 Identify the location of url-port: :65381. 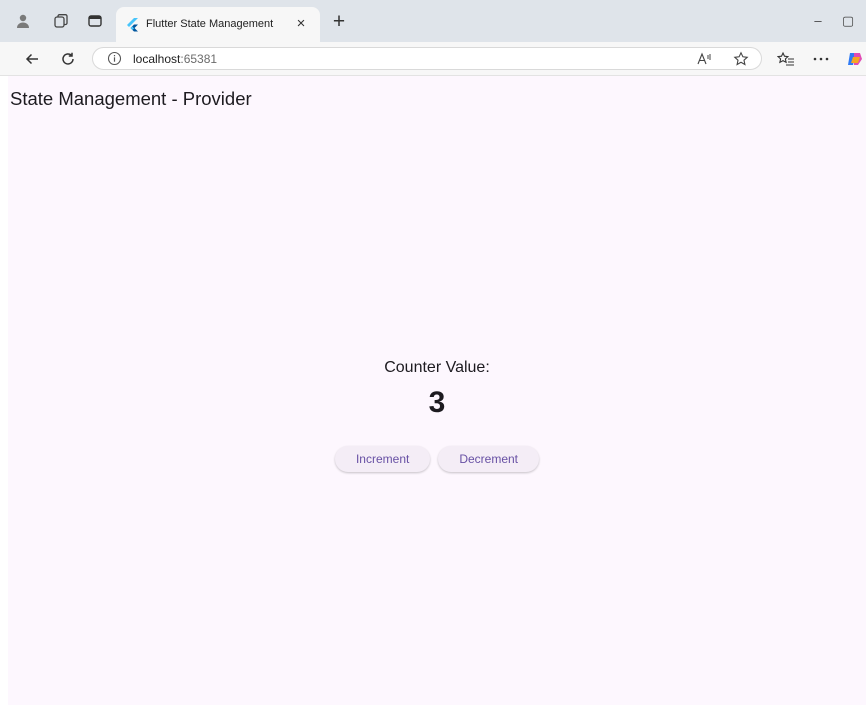
(199, 59).